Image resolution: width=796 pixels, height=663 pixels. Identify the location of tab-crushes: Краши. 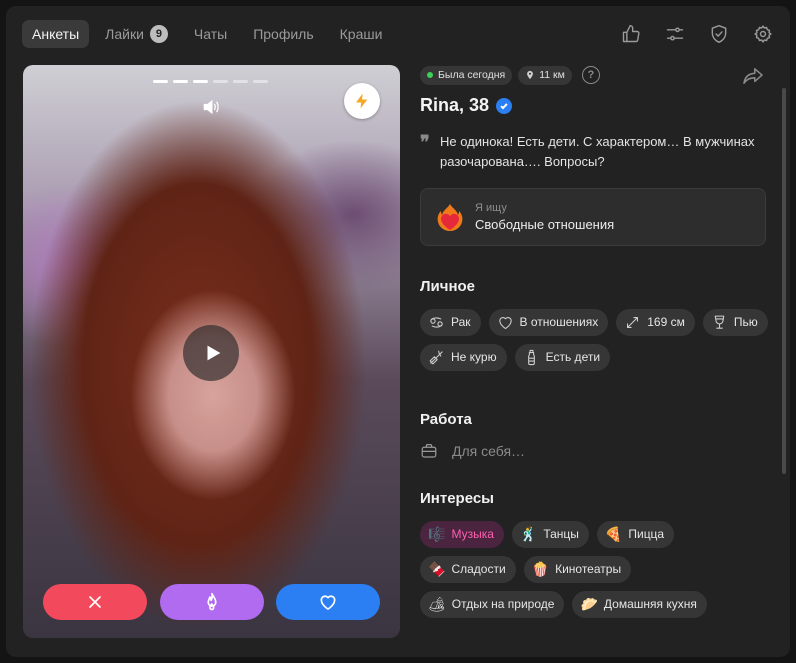
(361, 34).